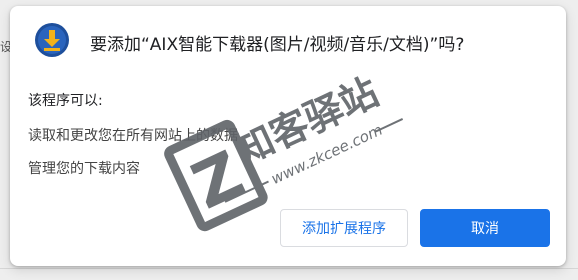  What do you see at coordinates (277, 45) in the screenshot?
I see `dialog-title: 要添加“AIX智能下载器(图片/视频/音乐/文档)”吗?` at bounding box center [277, 45].